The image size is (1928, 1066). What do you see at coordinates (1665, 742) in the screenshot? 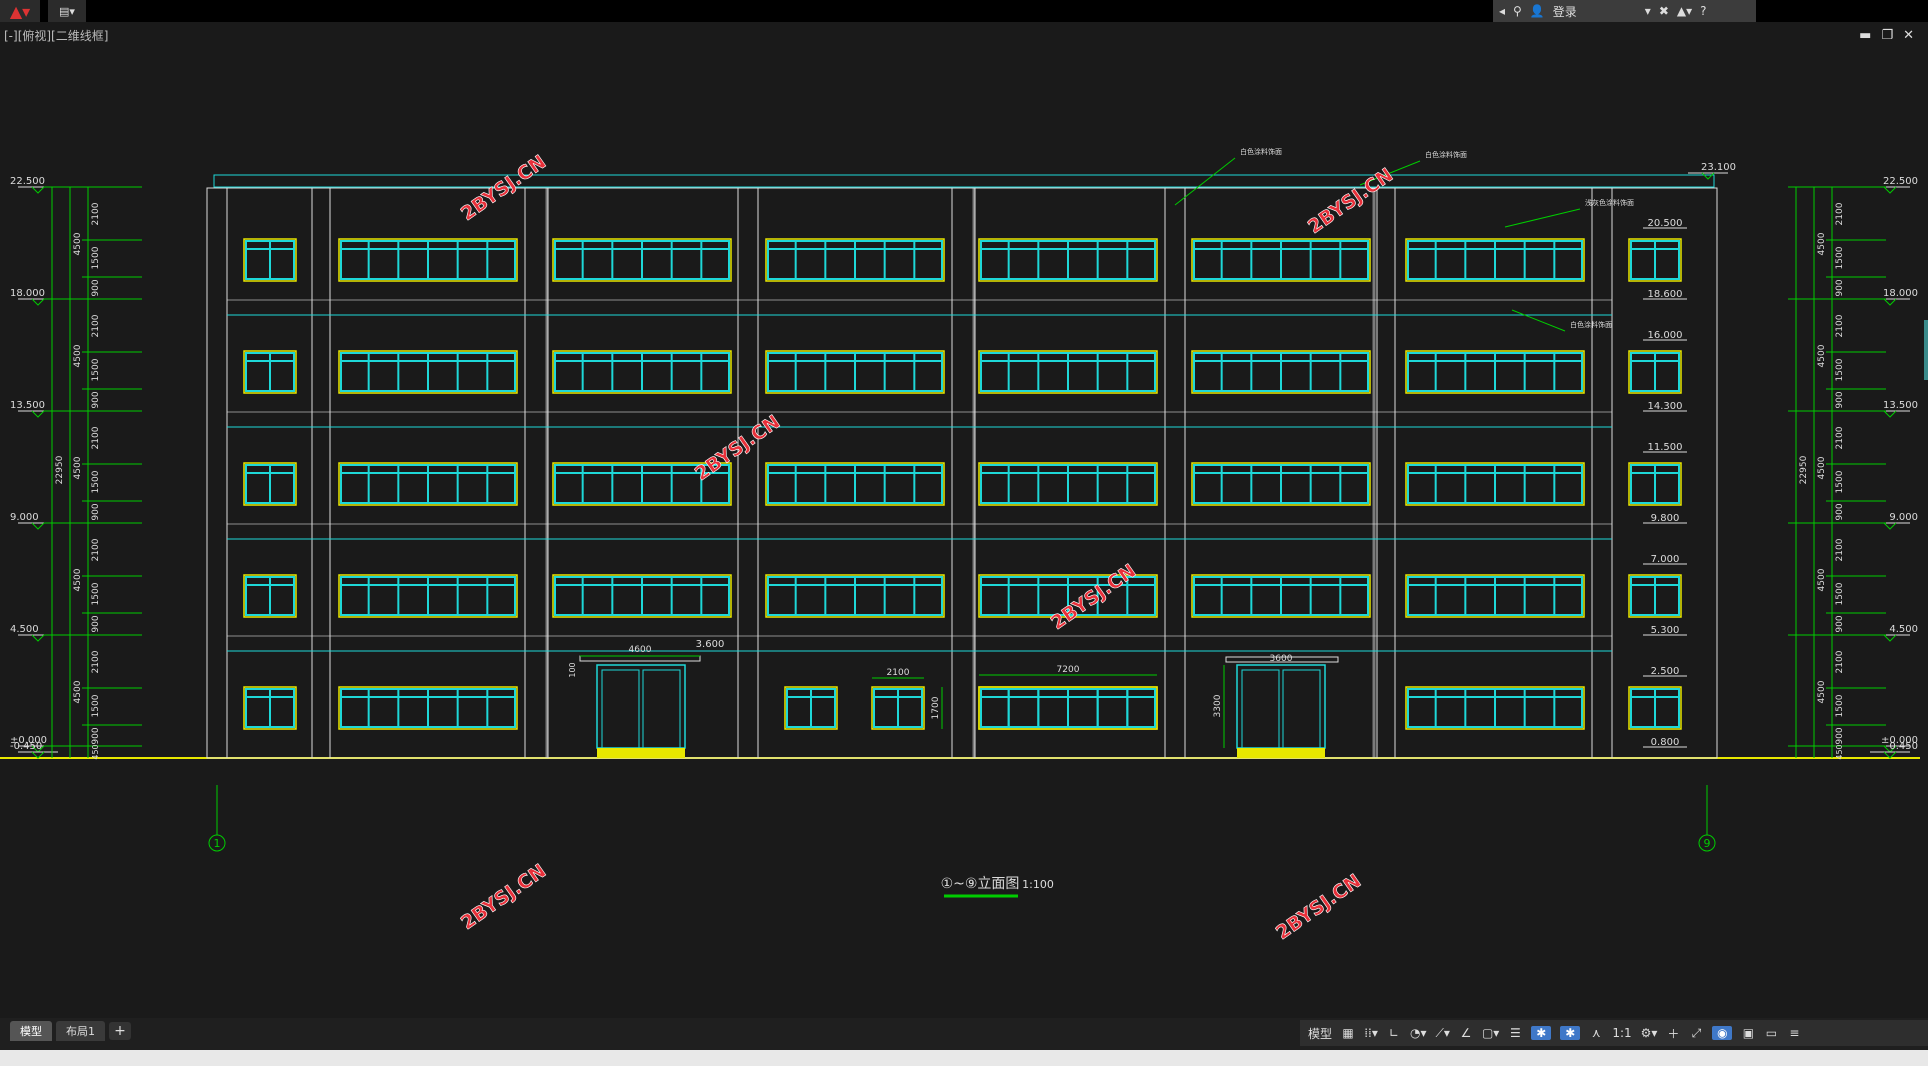
I see `window-level-label: 0.800` at bounding box center [1665, 742].